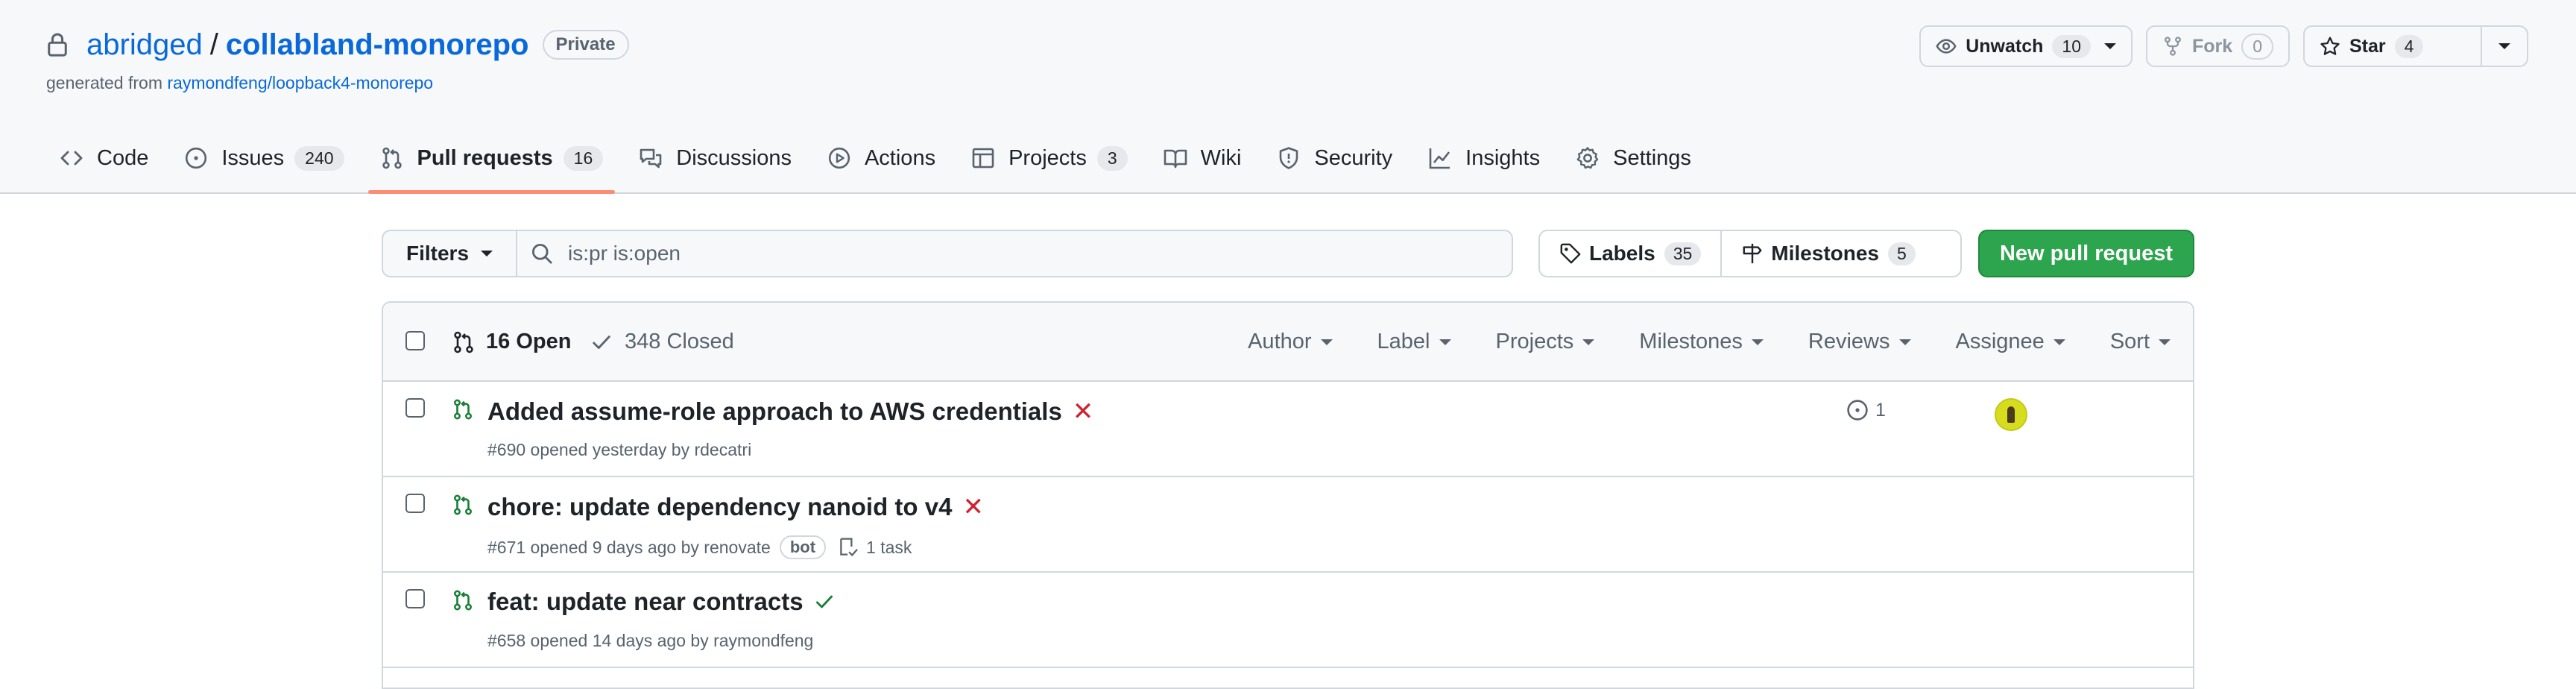 This screenshot has height=689, width=2576. I want to click on assignee-filter-label: Assignee, so click(2000, 341).